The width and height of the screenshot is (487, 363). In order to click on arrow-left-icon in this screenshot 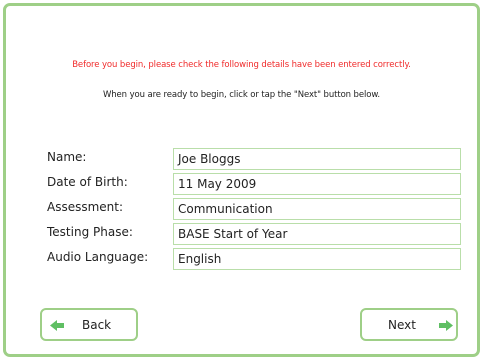, I will do `click(57, 325)`.